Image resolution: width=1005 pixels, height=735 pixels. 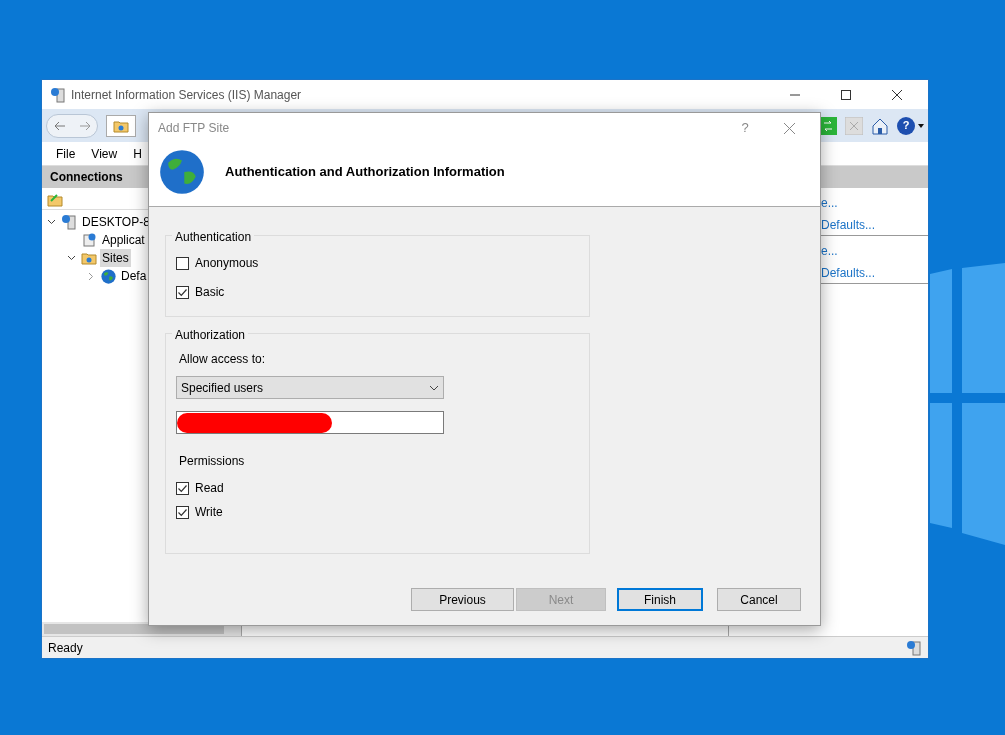 What do you see at coordinates (921, 125) in the screenshot?
I see `dropdown-caret-icon` at bounding box center [921, 125].